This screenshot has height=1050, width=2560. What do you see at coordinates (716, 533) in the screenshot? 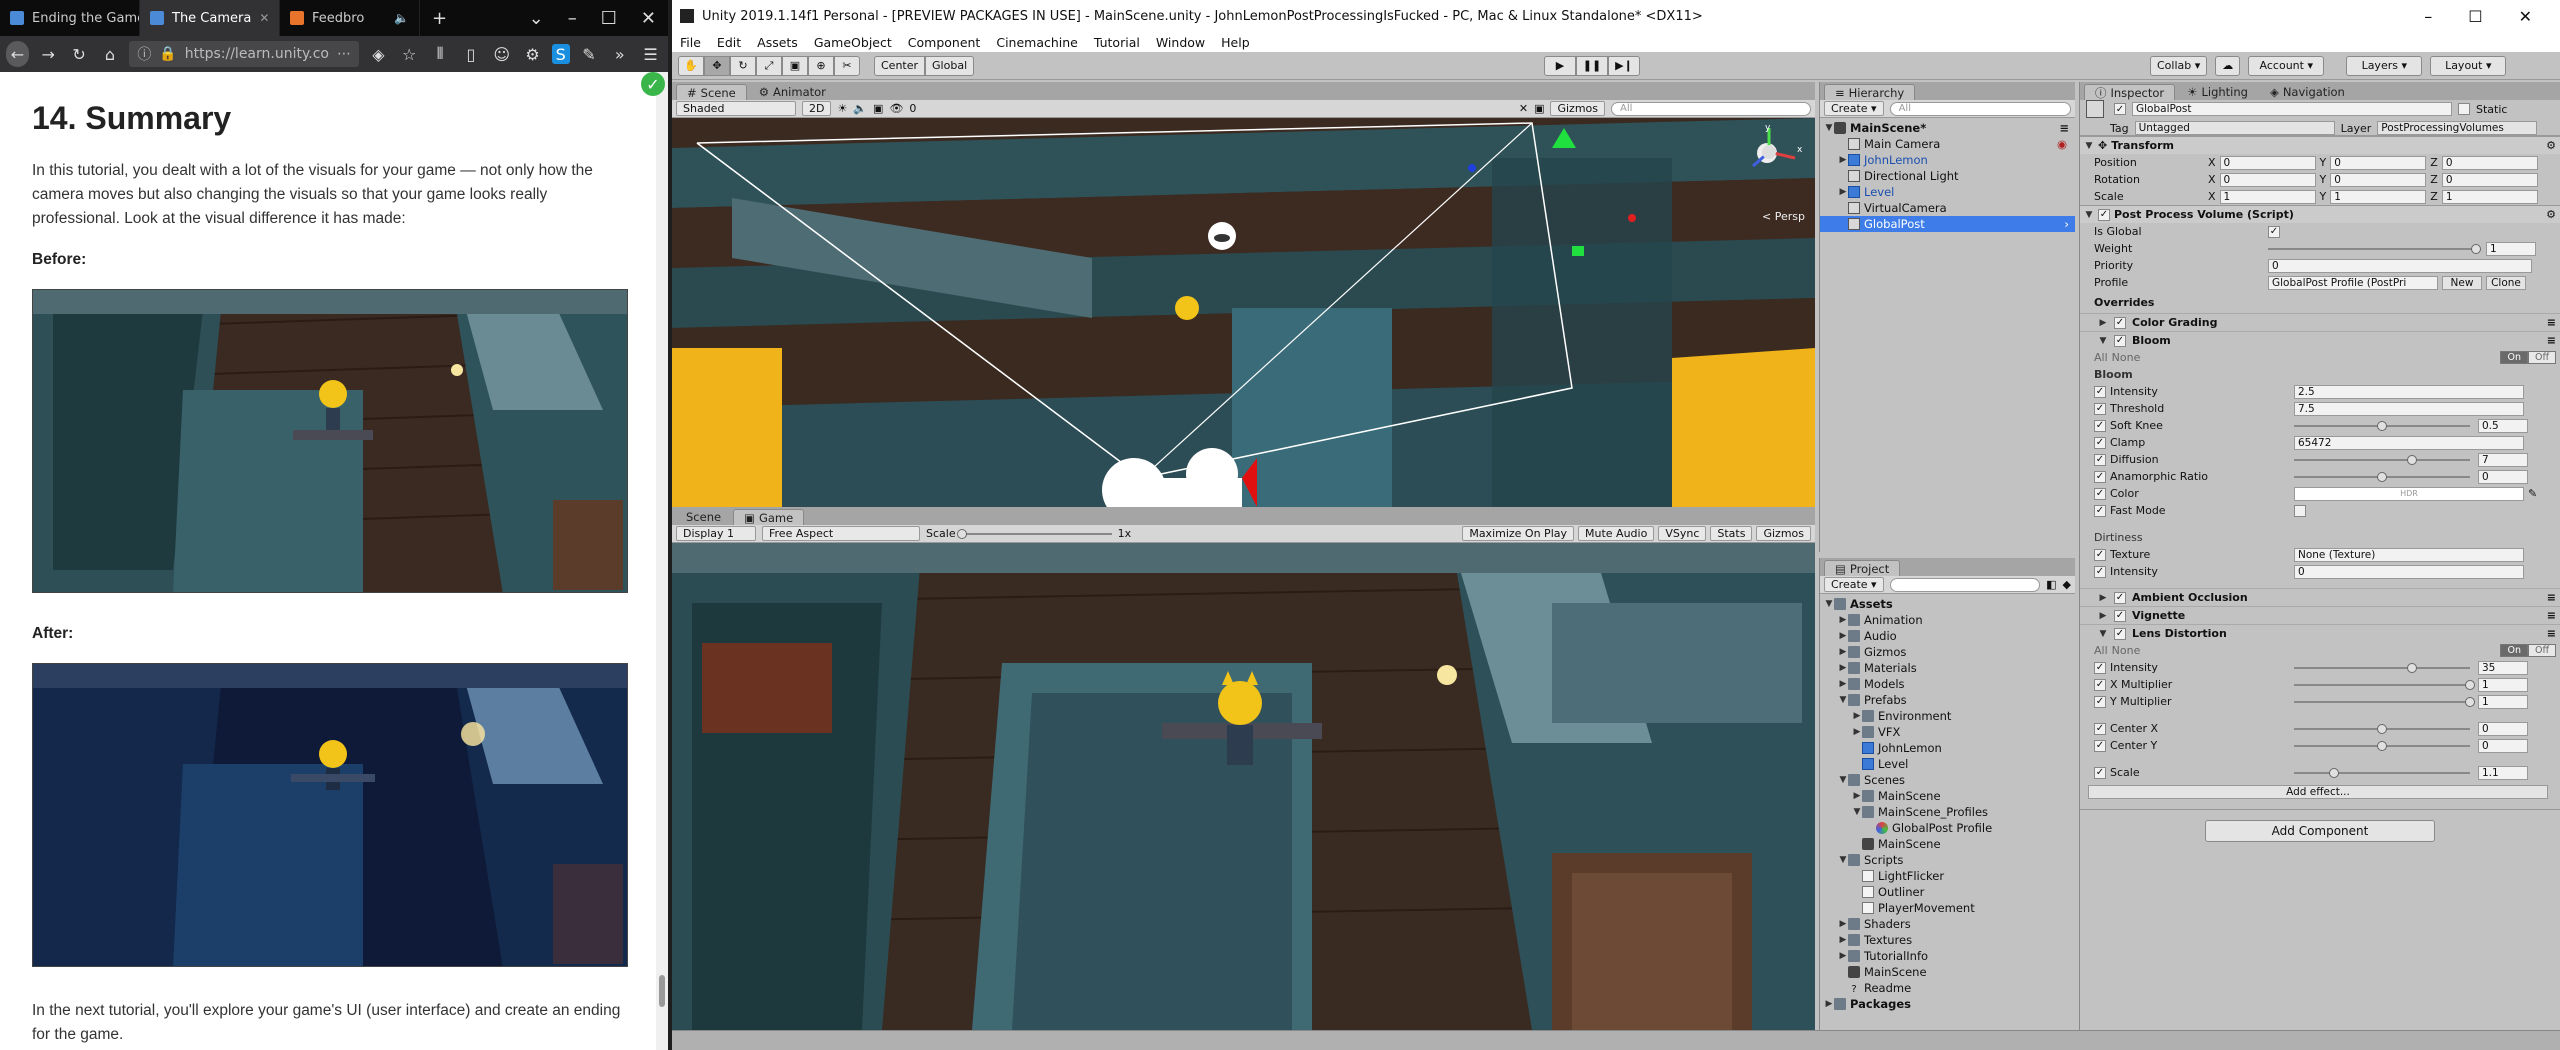
I see `display-dropdown: Display 1` at bounding box center [716, 533].